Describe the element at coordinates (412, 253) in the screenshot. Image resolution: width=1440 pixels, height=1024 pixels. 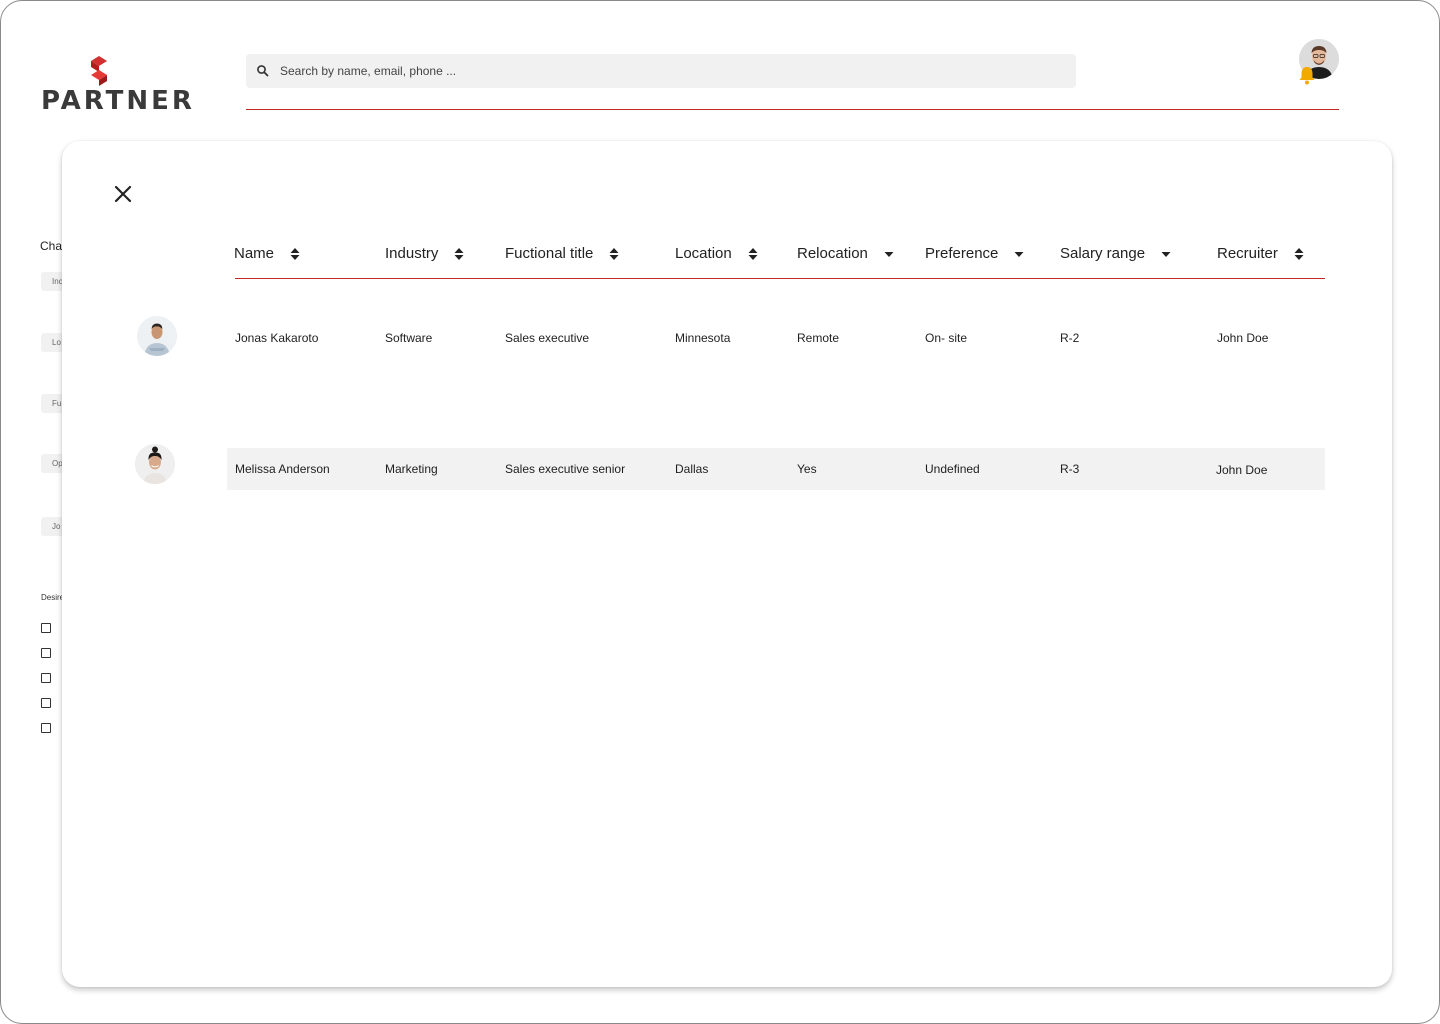
I see `column-label: Industry` at that location.